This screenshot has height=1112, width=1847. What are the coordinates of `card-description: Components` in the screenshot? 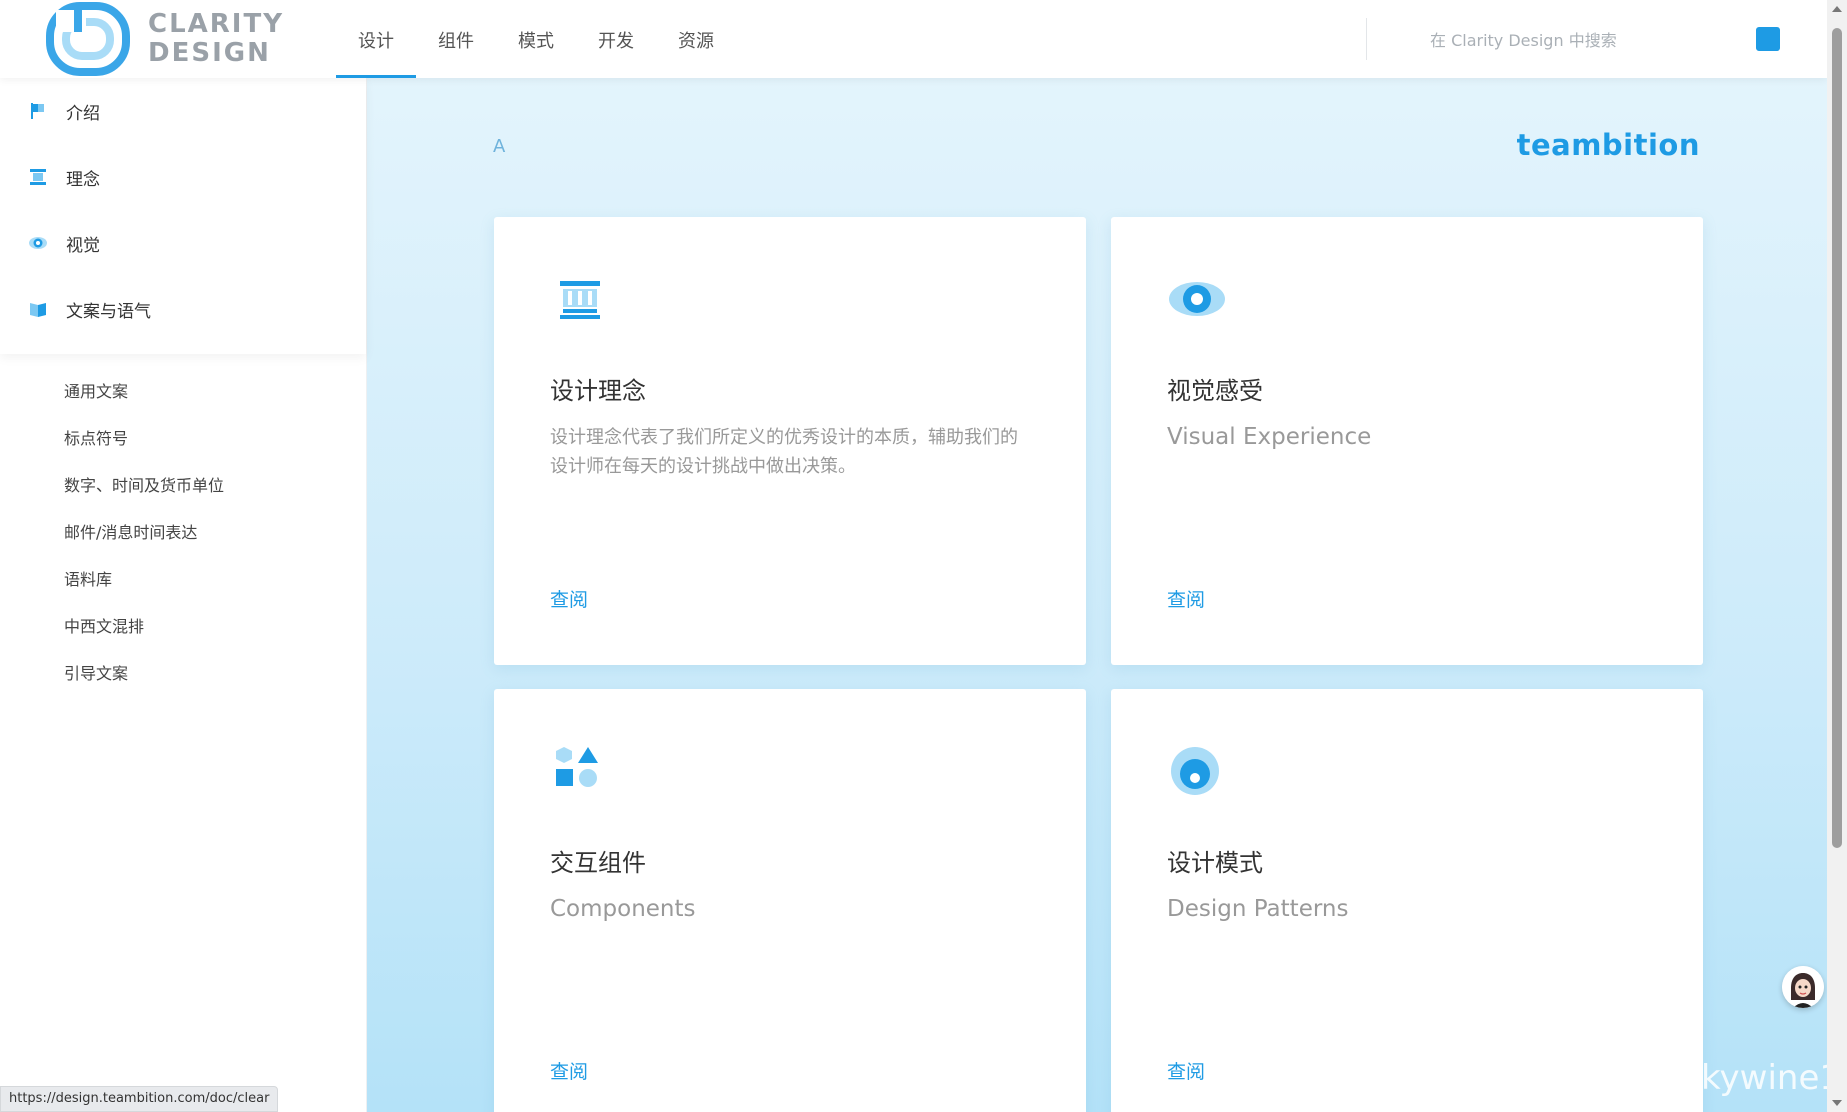 It's located at (623, 909).